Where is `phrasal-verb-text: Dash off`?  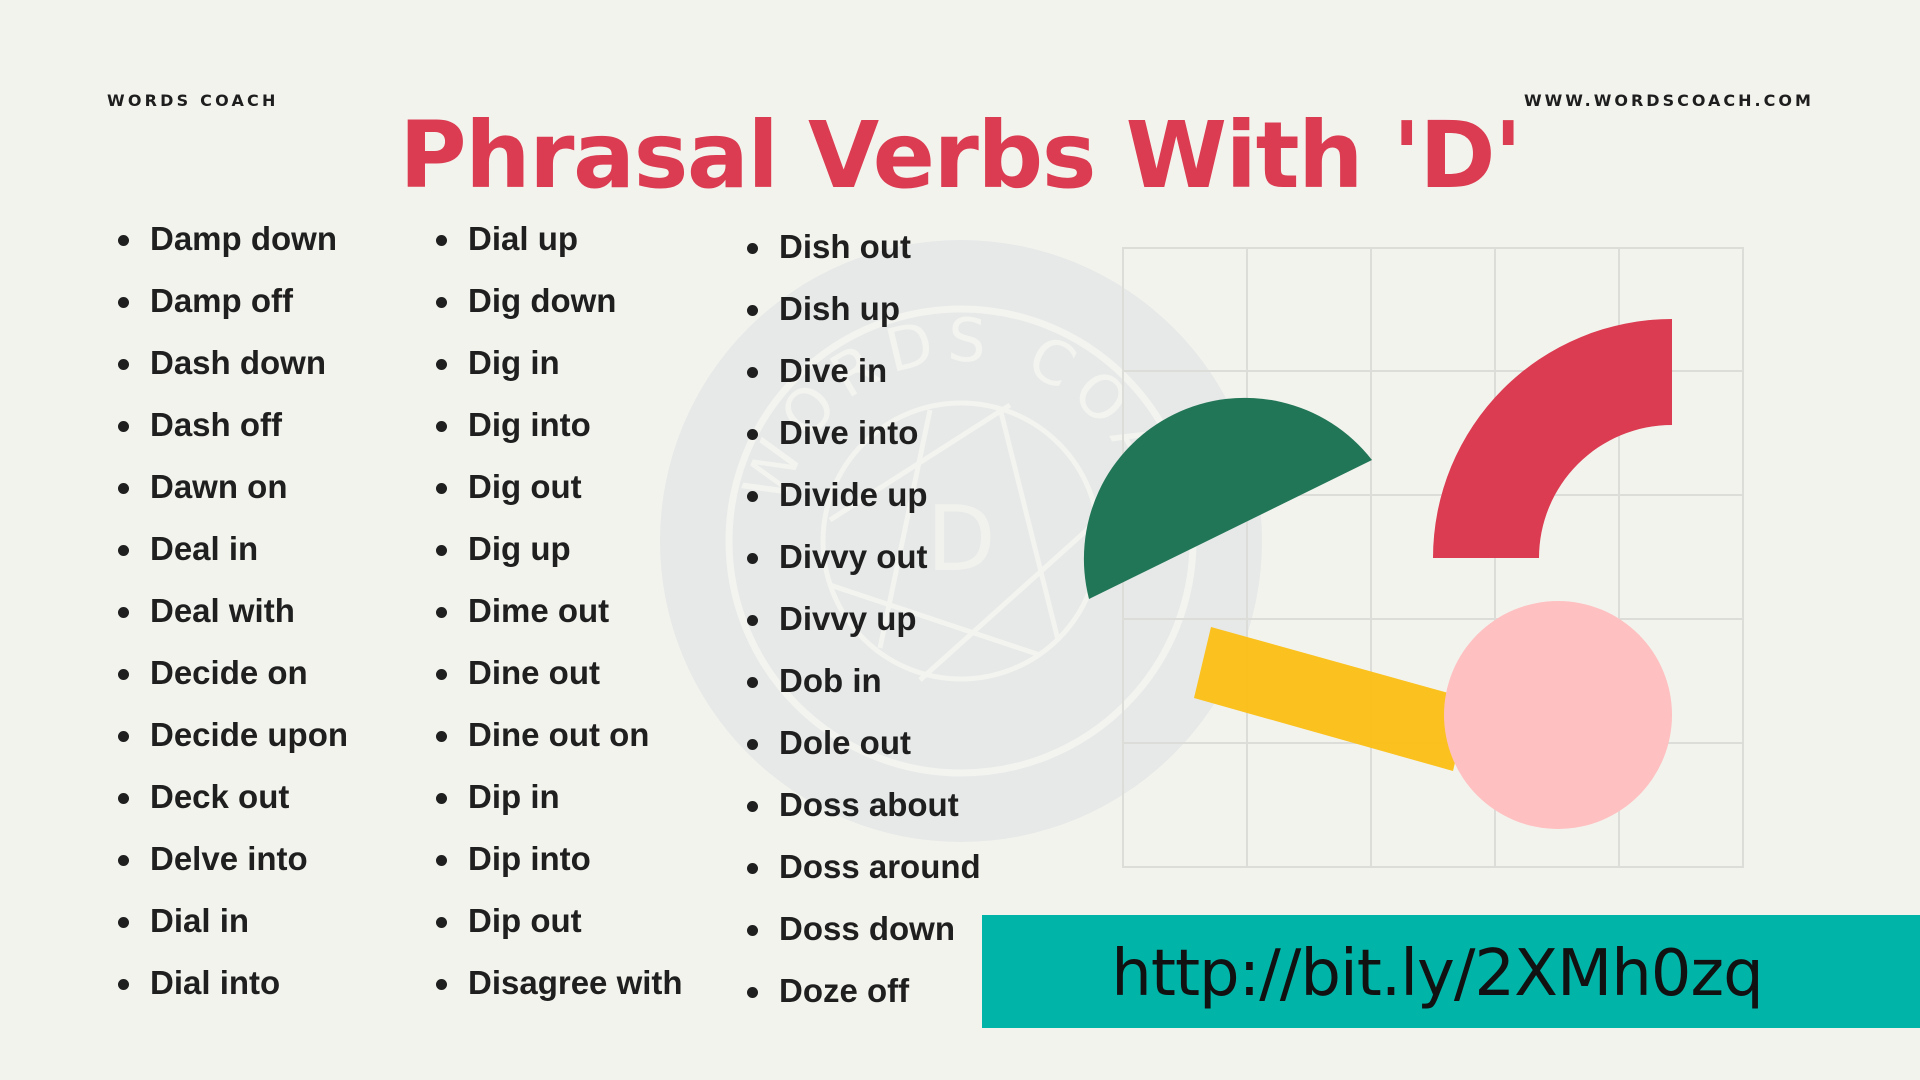 phrasal-verb-text: Dash off is located at coordinates (216, 424).